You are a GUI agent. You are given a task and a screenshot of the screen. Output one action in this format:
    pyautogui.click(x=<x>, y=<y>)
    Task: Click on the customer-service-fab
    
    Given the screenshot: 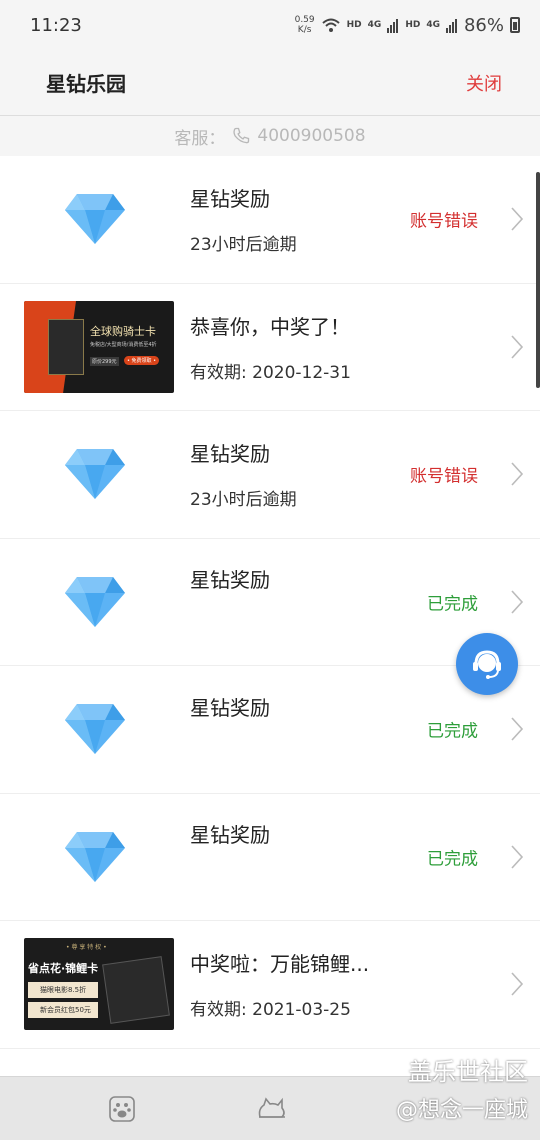 What is the action you would take?
    pyautogui.click(x=487, y=664)
    